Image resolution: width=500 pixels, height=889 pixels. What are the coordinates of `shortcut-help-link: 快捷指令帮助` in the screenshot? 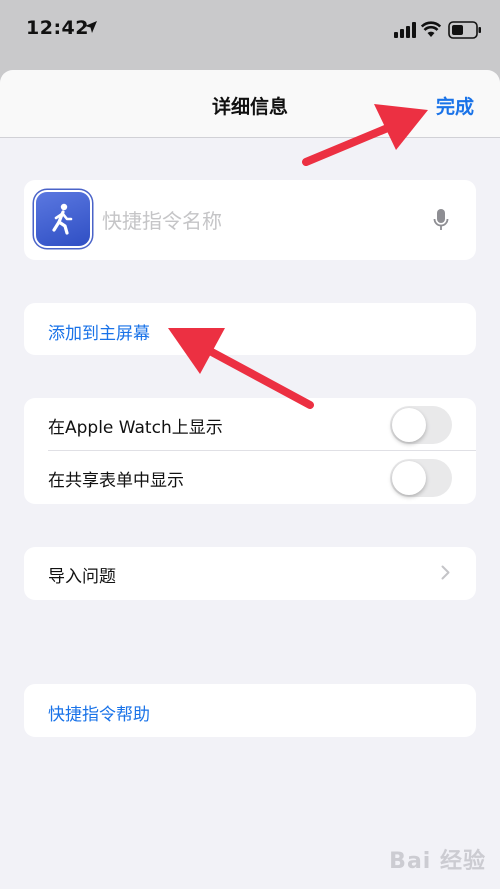 It's located at (99, 712).